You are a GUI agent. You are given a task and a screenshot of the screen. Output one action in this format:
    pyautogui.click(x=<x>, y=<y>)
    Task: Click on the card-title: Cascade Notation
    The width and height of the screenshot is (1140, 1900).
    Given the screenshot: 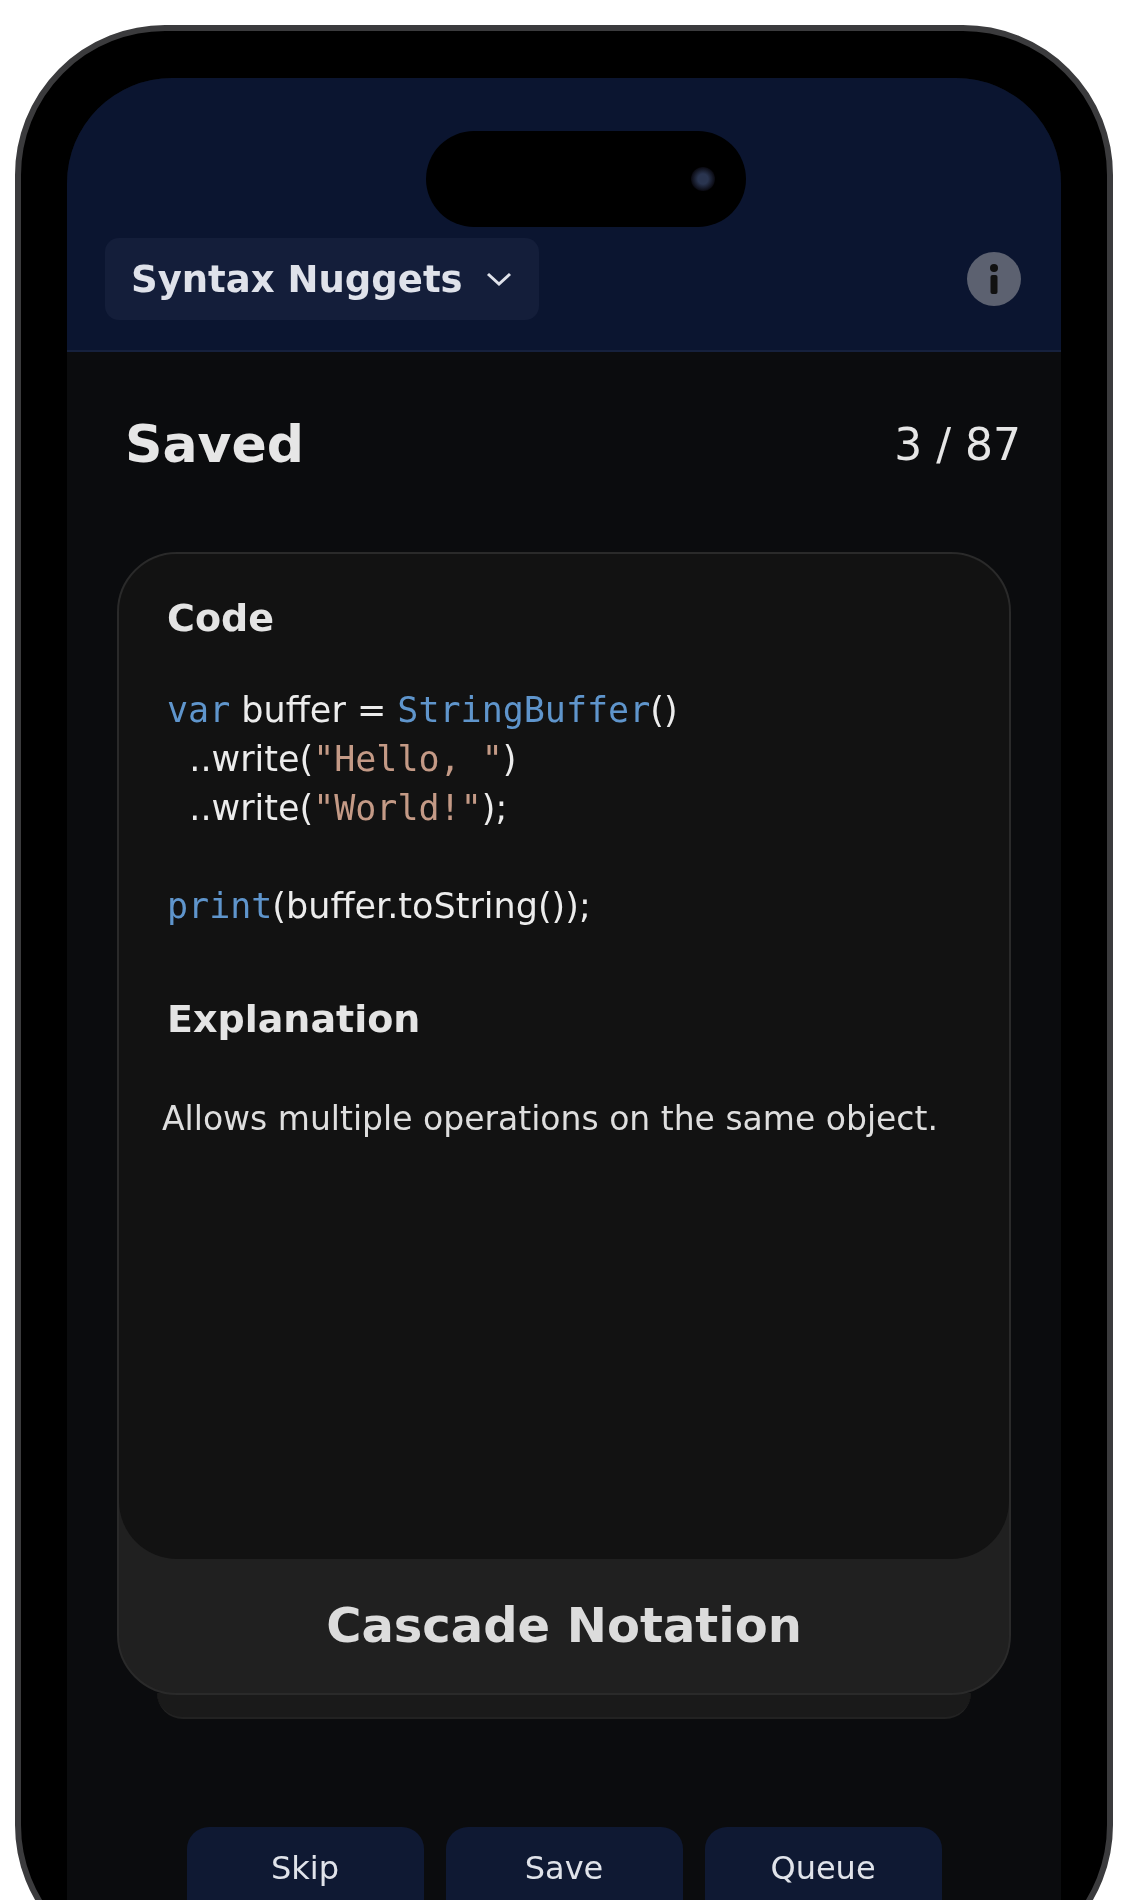 What is the action you would take?
    pyautogui.click(x=564, y=1625)
    